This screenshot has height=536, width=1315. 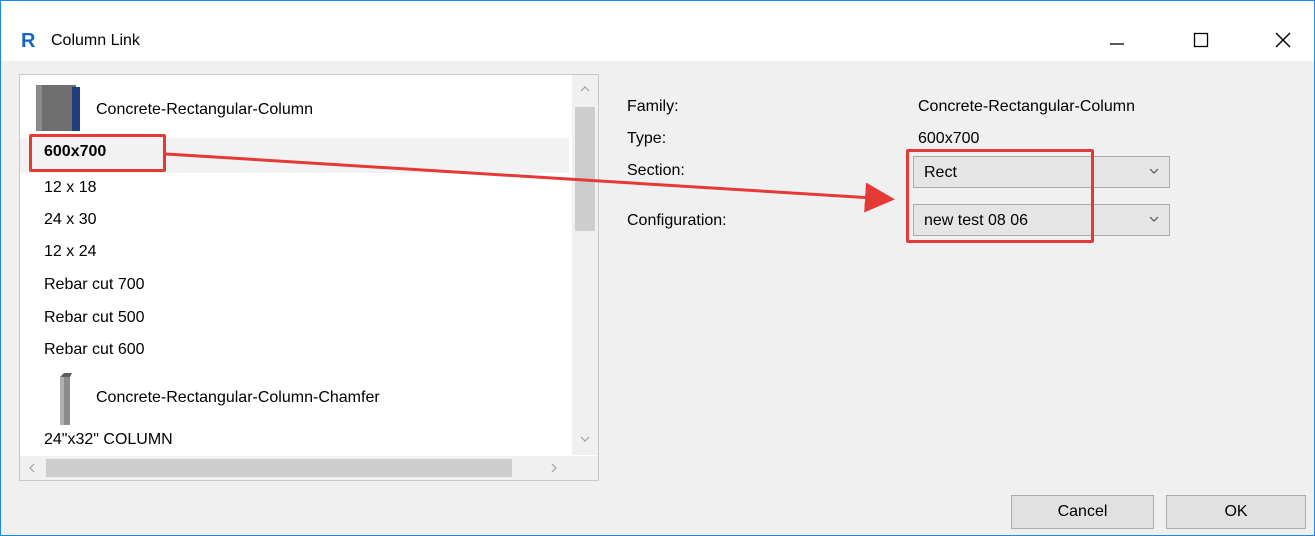 I want to click on cancel-button: Cancel, so click(x=1082, y=512).